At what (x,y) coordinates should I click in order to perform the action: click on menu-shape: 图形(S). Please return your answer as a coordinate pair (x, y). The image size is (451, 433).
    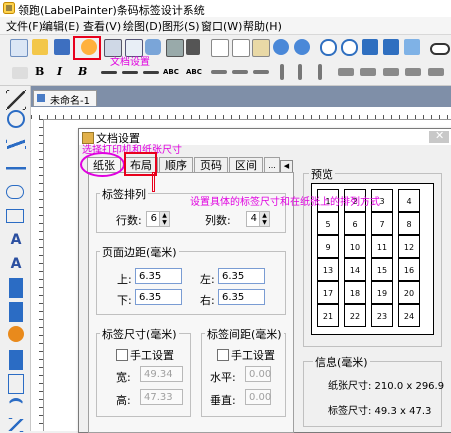
    Looking at the image, I should click on (181, 26).